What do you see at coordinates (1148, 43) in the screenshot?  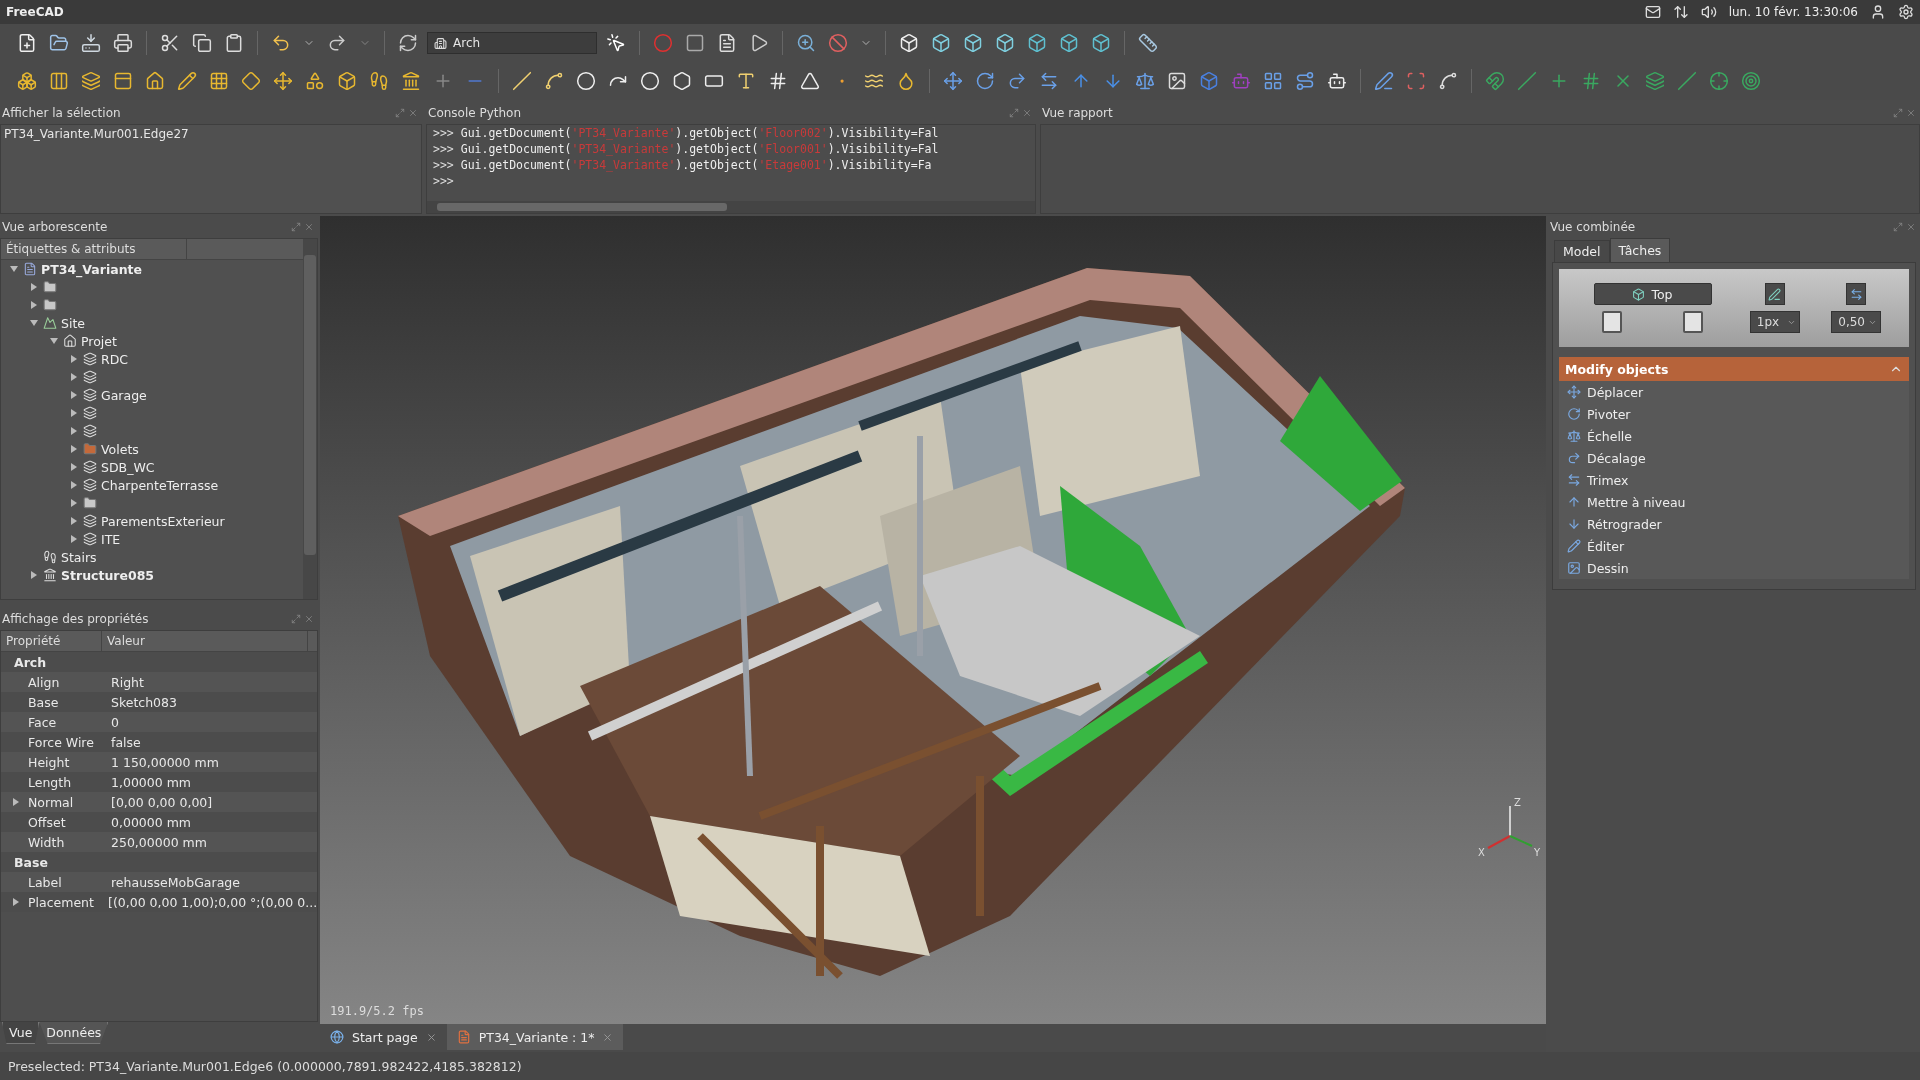 I see `ruler-icon` at bounding box center [1148, 43].